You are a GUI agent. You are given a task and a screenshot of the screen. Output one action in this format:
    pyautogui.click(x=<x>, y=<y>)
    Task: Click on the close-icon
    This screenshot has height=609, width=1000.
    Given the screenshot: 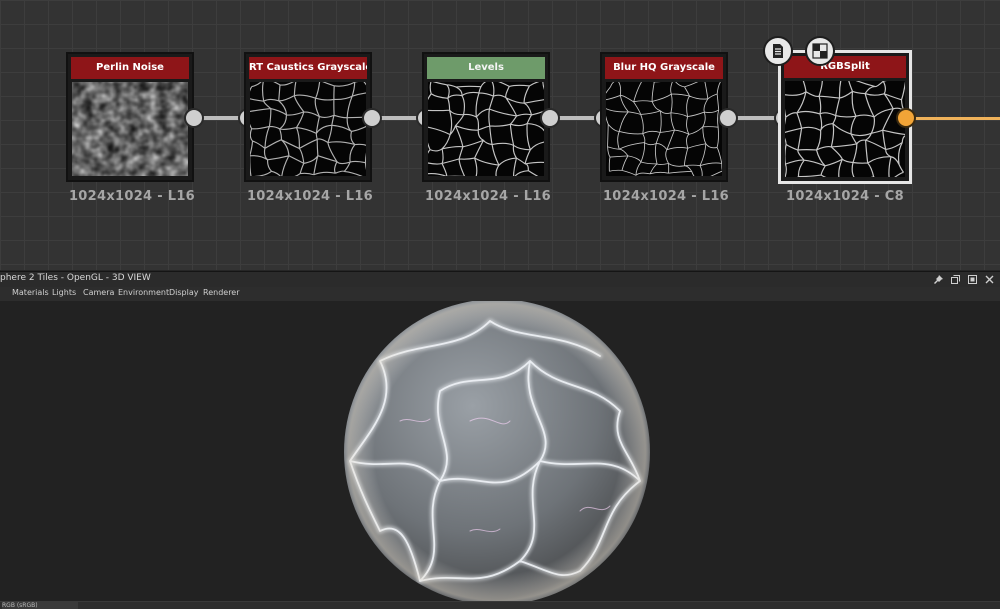 What is the action you would take?
    pyautogui.click(x=989, y=279)
    